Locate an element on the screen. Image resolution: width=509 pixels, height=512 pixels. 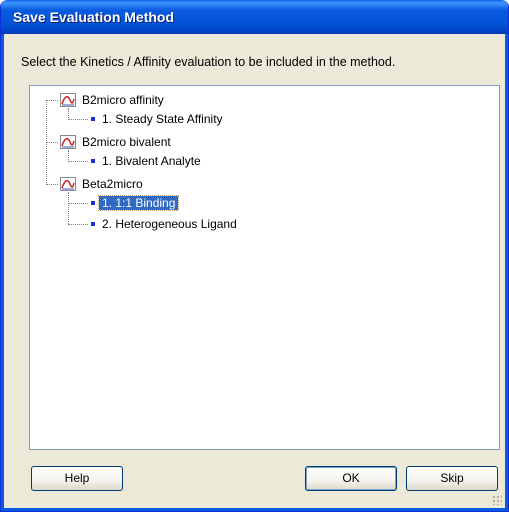
tree-group-b2micro-bivalent: B2micro bivalent is located at coordinates (126, 142).